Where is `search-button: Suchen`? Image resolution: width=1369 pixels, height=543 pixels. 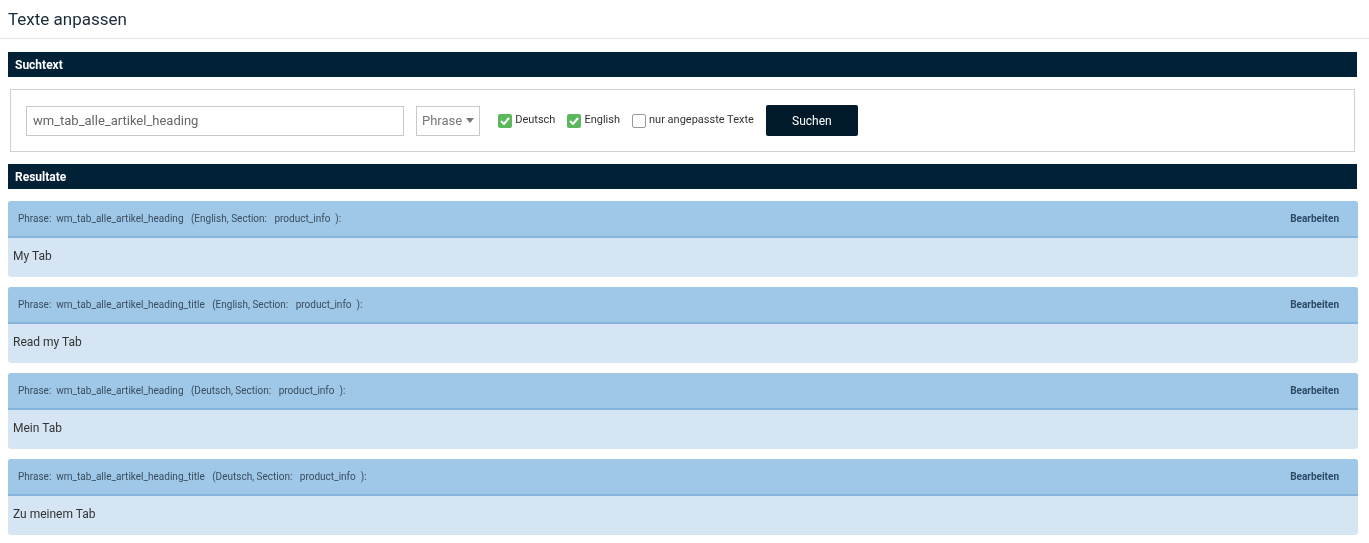 search-button: Suchen is located at coordinates (811, 120).